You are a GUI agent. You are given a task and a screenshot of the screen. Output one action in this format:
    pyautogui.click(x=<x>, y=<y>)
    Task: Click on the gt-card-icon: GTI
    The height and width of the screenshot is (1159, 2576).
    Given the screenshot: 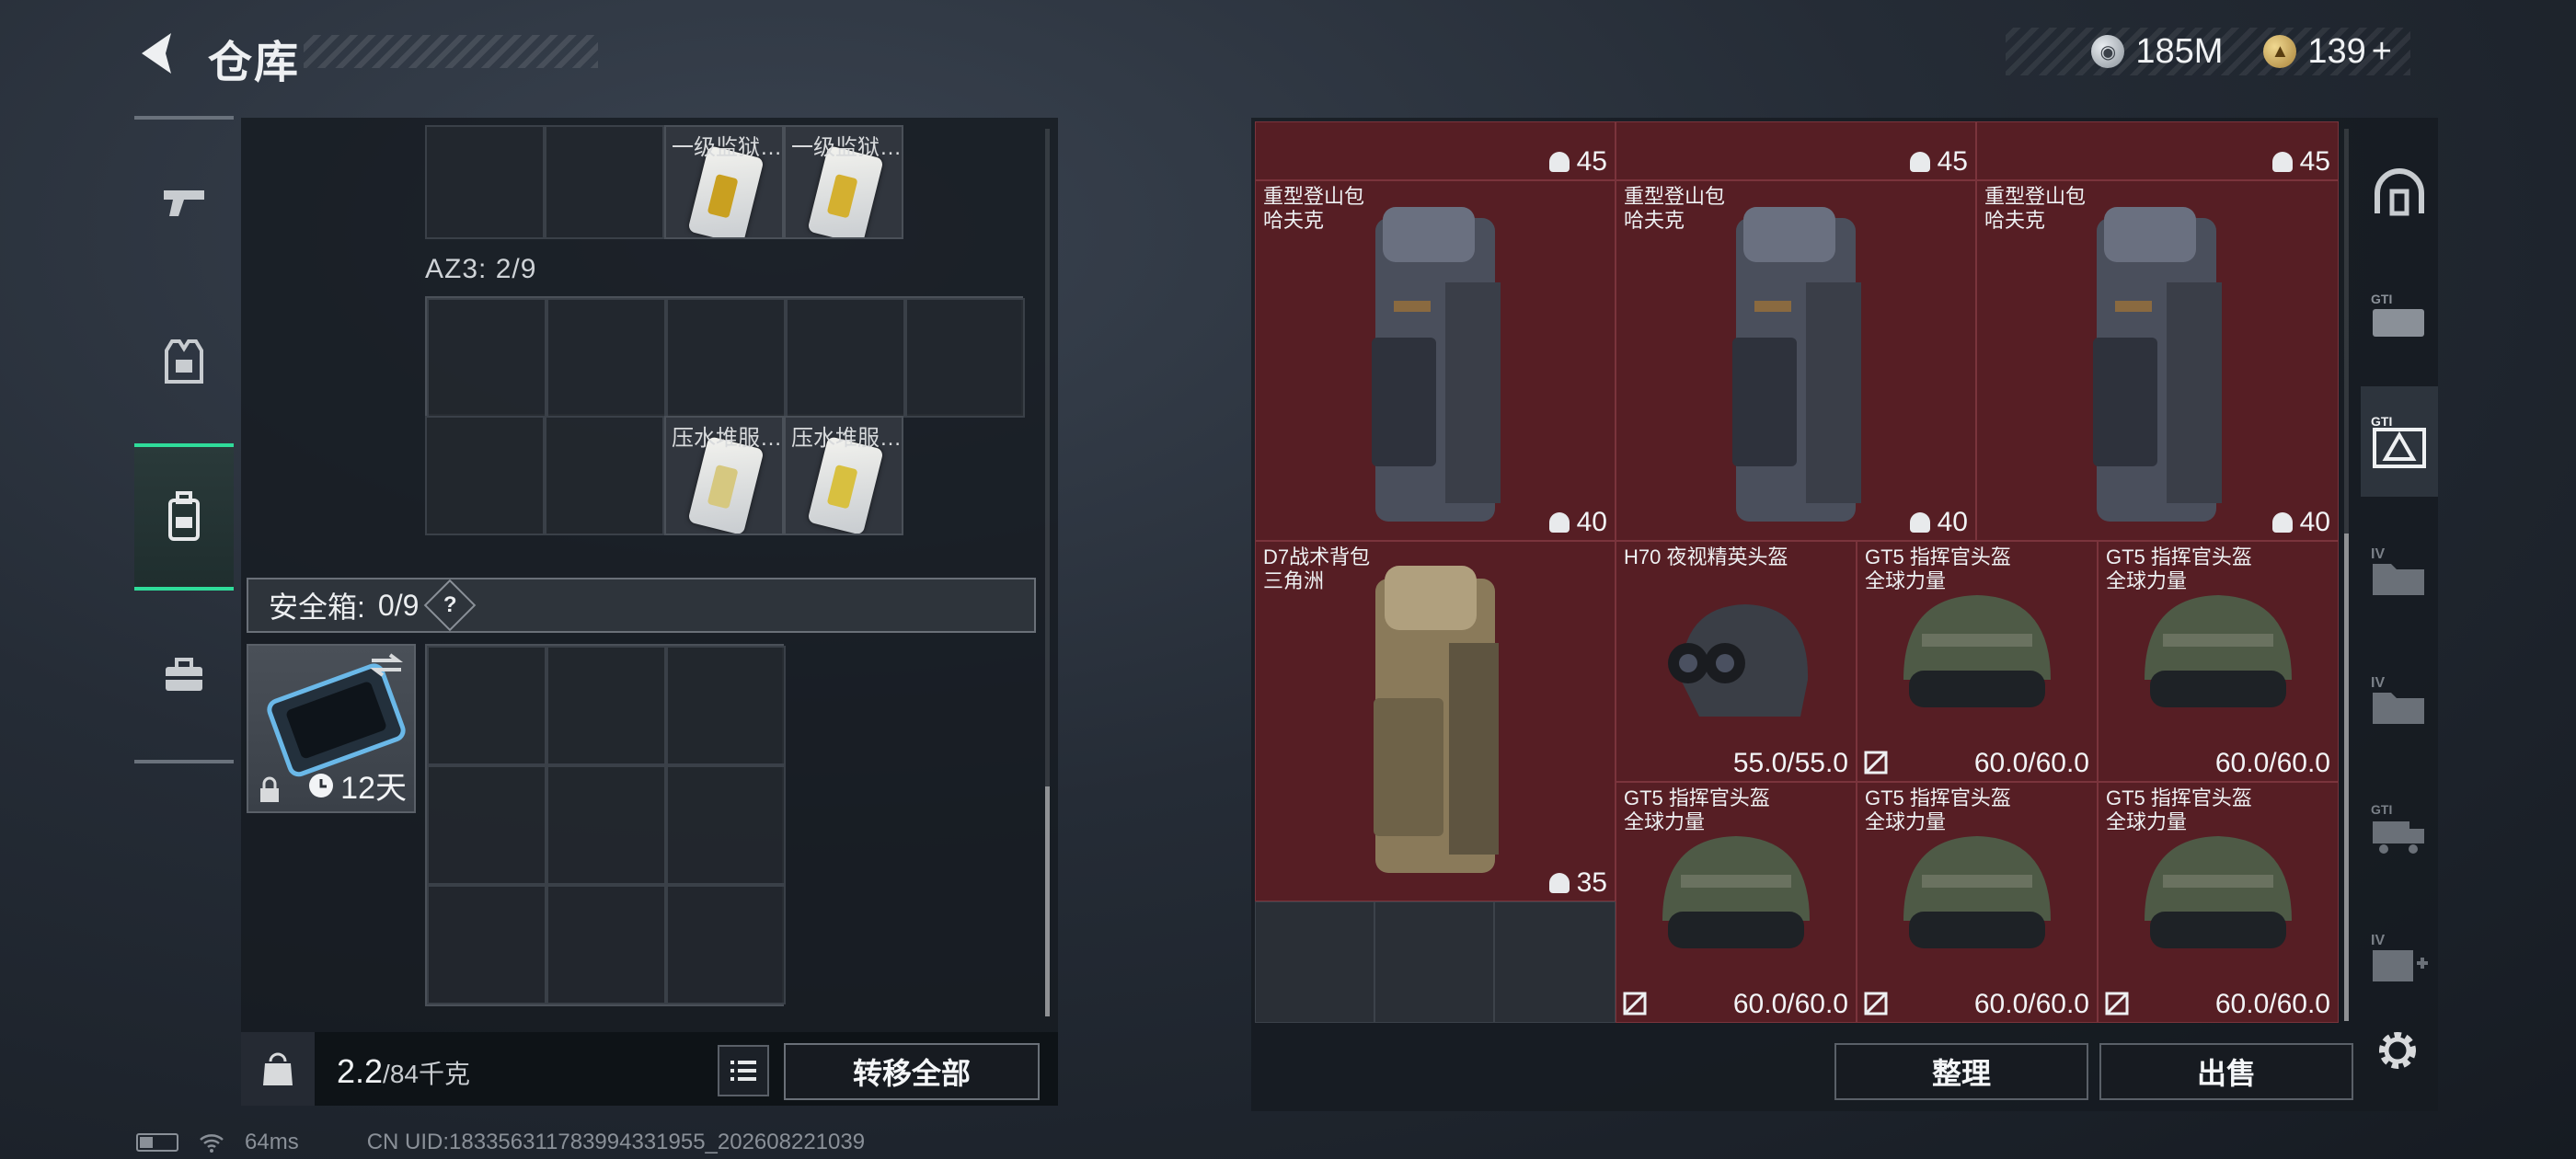 What is the action you would take?
    pyautogui.click(x=2397, y=314)
    